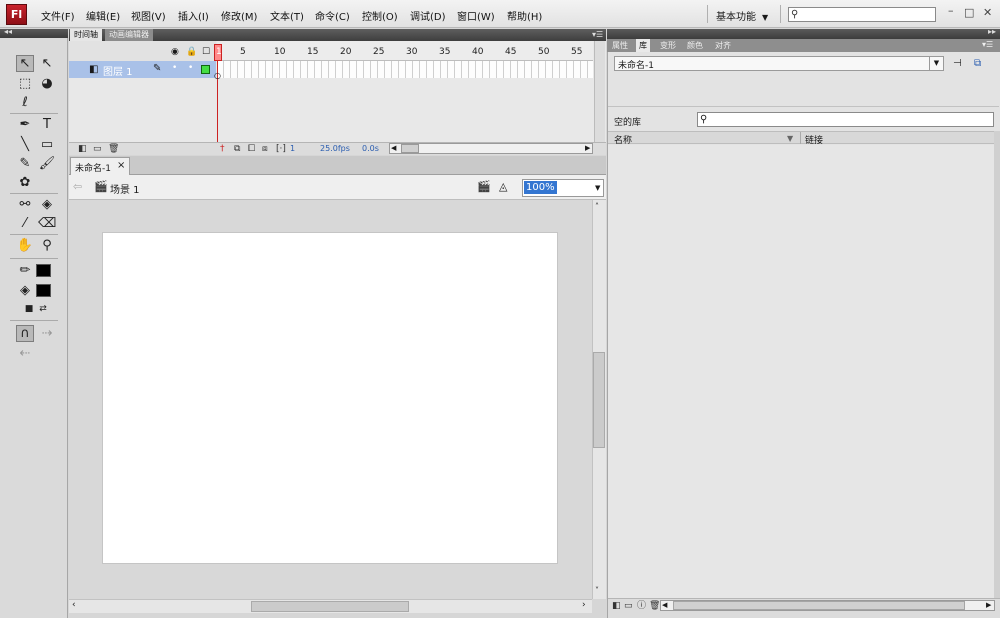 The height and width of the screenshot is (618, 1000). Describe the element at coordinates (491, 148) in the screenshot. I see `timeline-horizontal-scrollbar` at that location.